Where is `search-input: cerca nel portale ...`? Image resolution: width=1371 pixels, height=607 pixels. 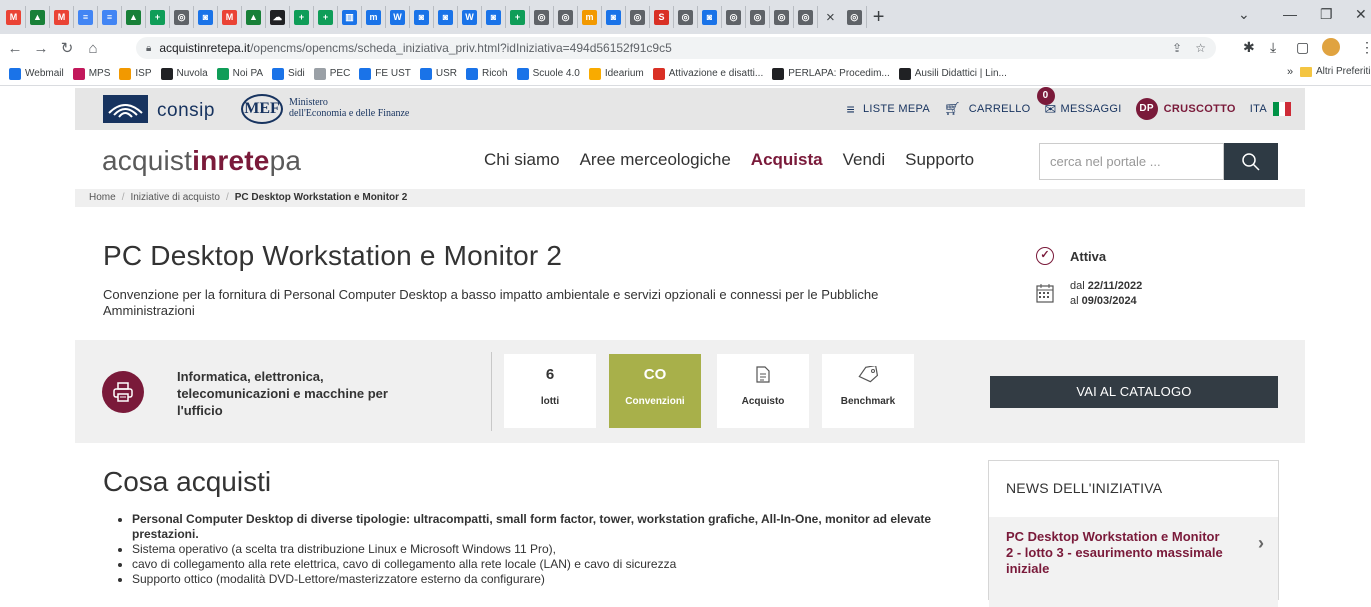 search-input: cerca nel portale ... is located at coordinates (1131, 161).